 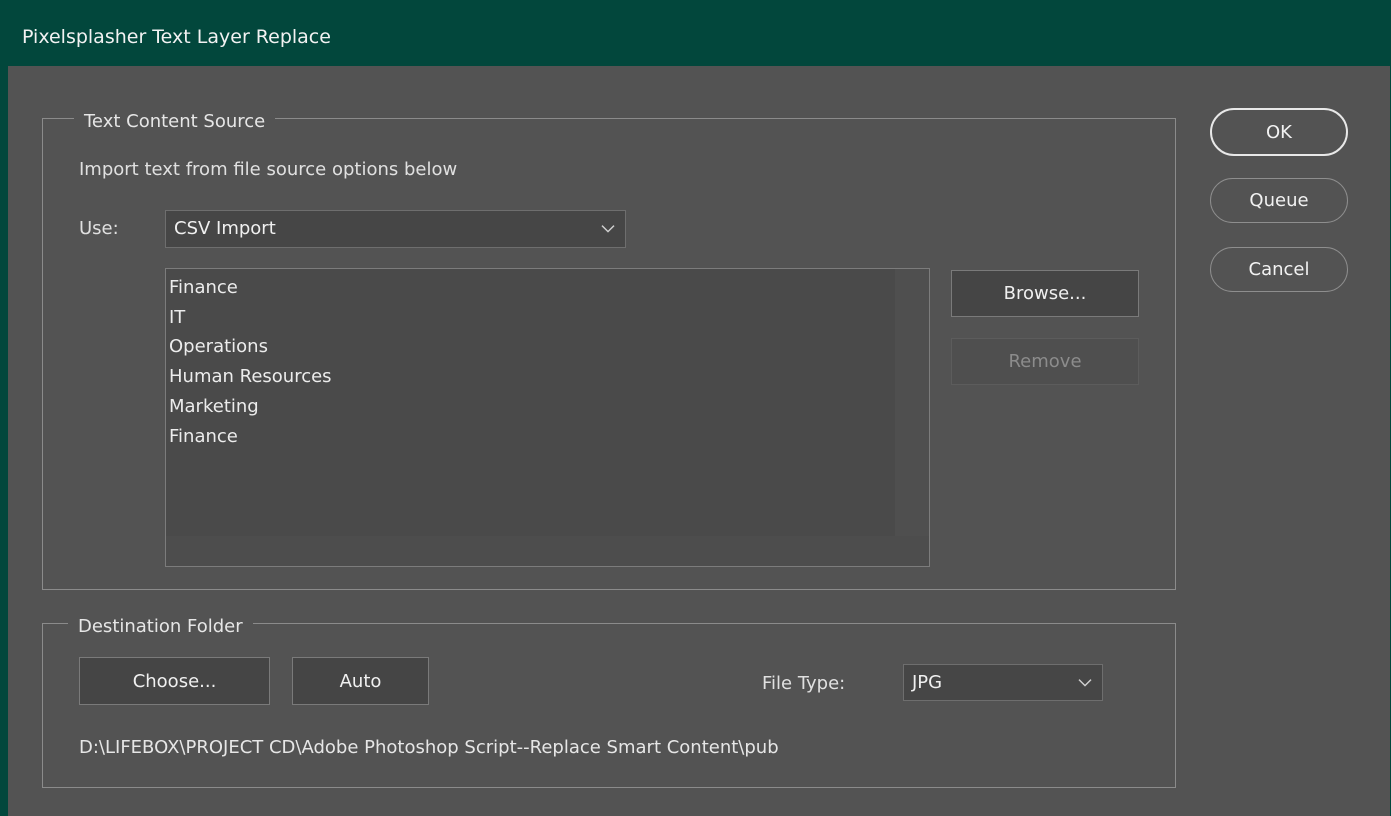 I want to click on auto-folder-button: Auto, so click(x=360, y=681).